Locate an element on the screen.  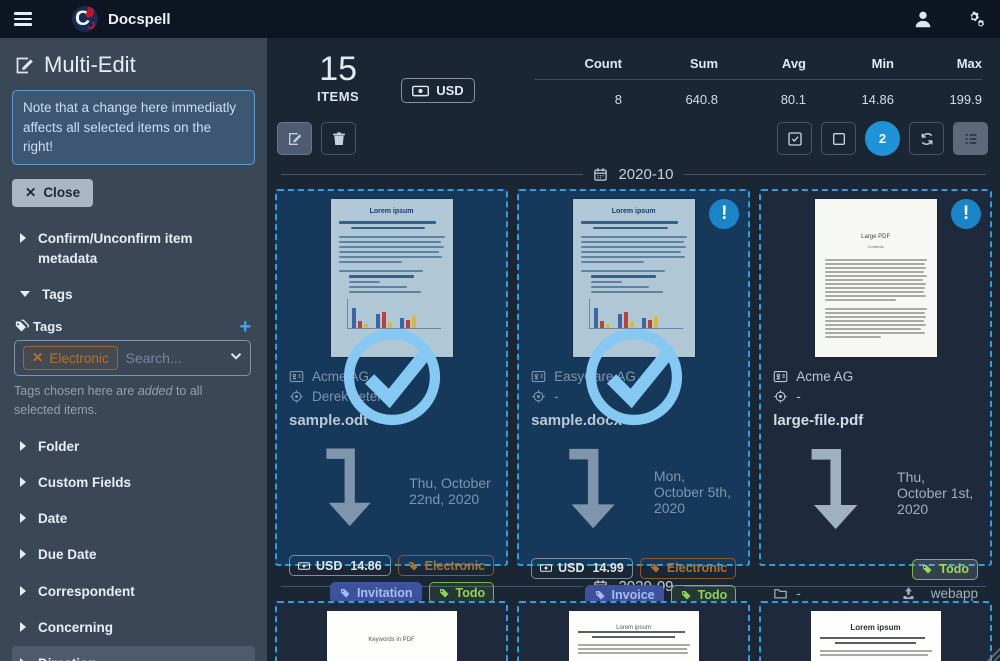
tags-icon is located at coordinates (22, 326).